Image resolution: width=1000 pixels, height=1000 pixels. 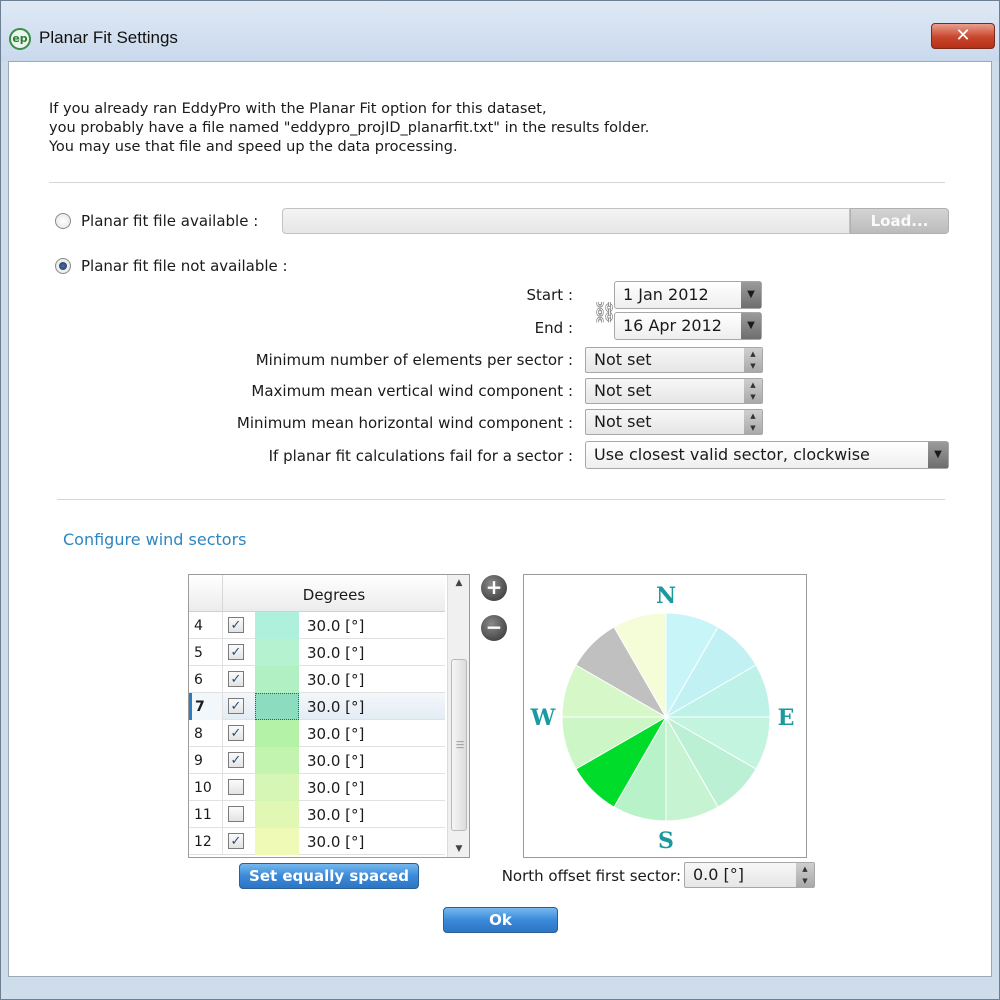 What do you see at coordinates (719, 874) in the screenshot?
I see `north-offset-value: 0.0 [°]` at bounding box center [719, 874].